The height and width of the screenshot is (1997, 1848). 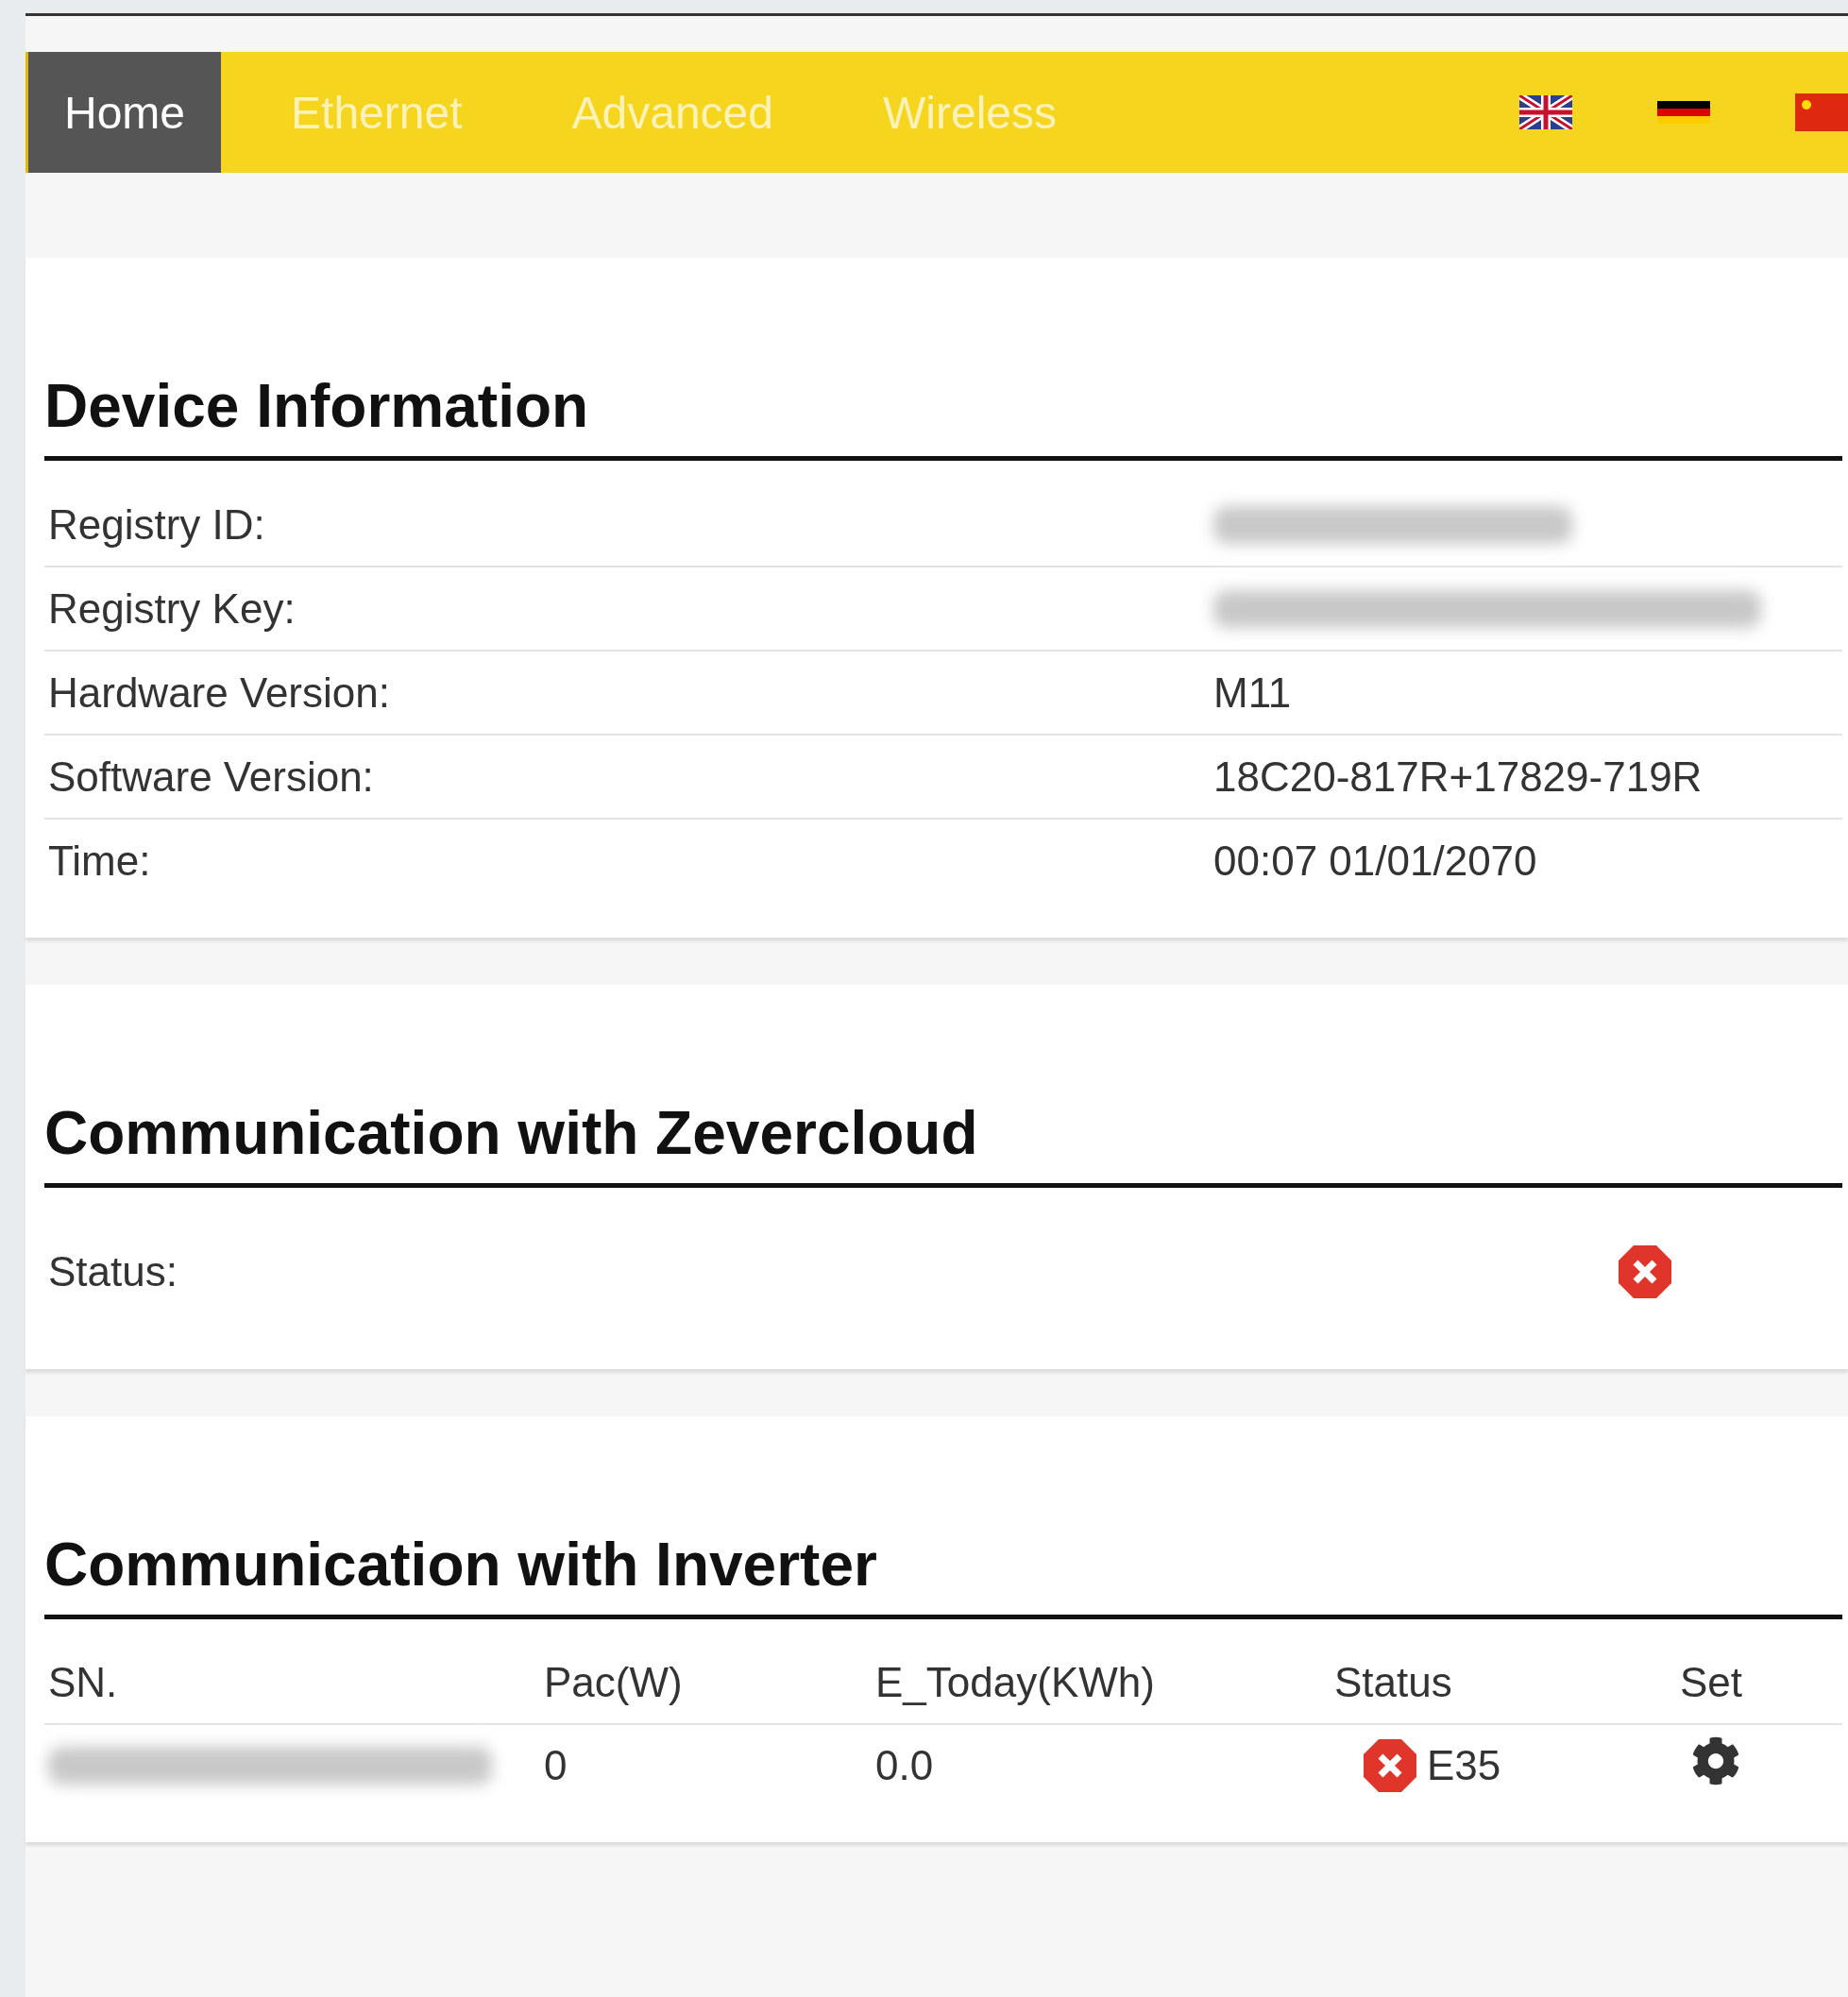 What do you see at coordinates (943, 1143) in the screenshot?
I see `section-heading: Communication with Zevercloud` at bounding box center [943, 1143].